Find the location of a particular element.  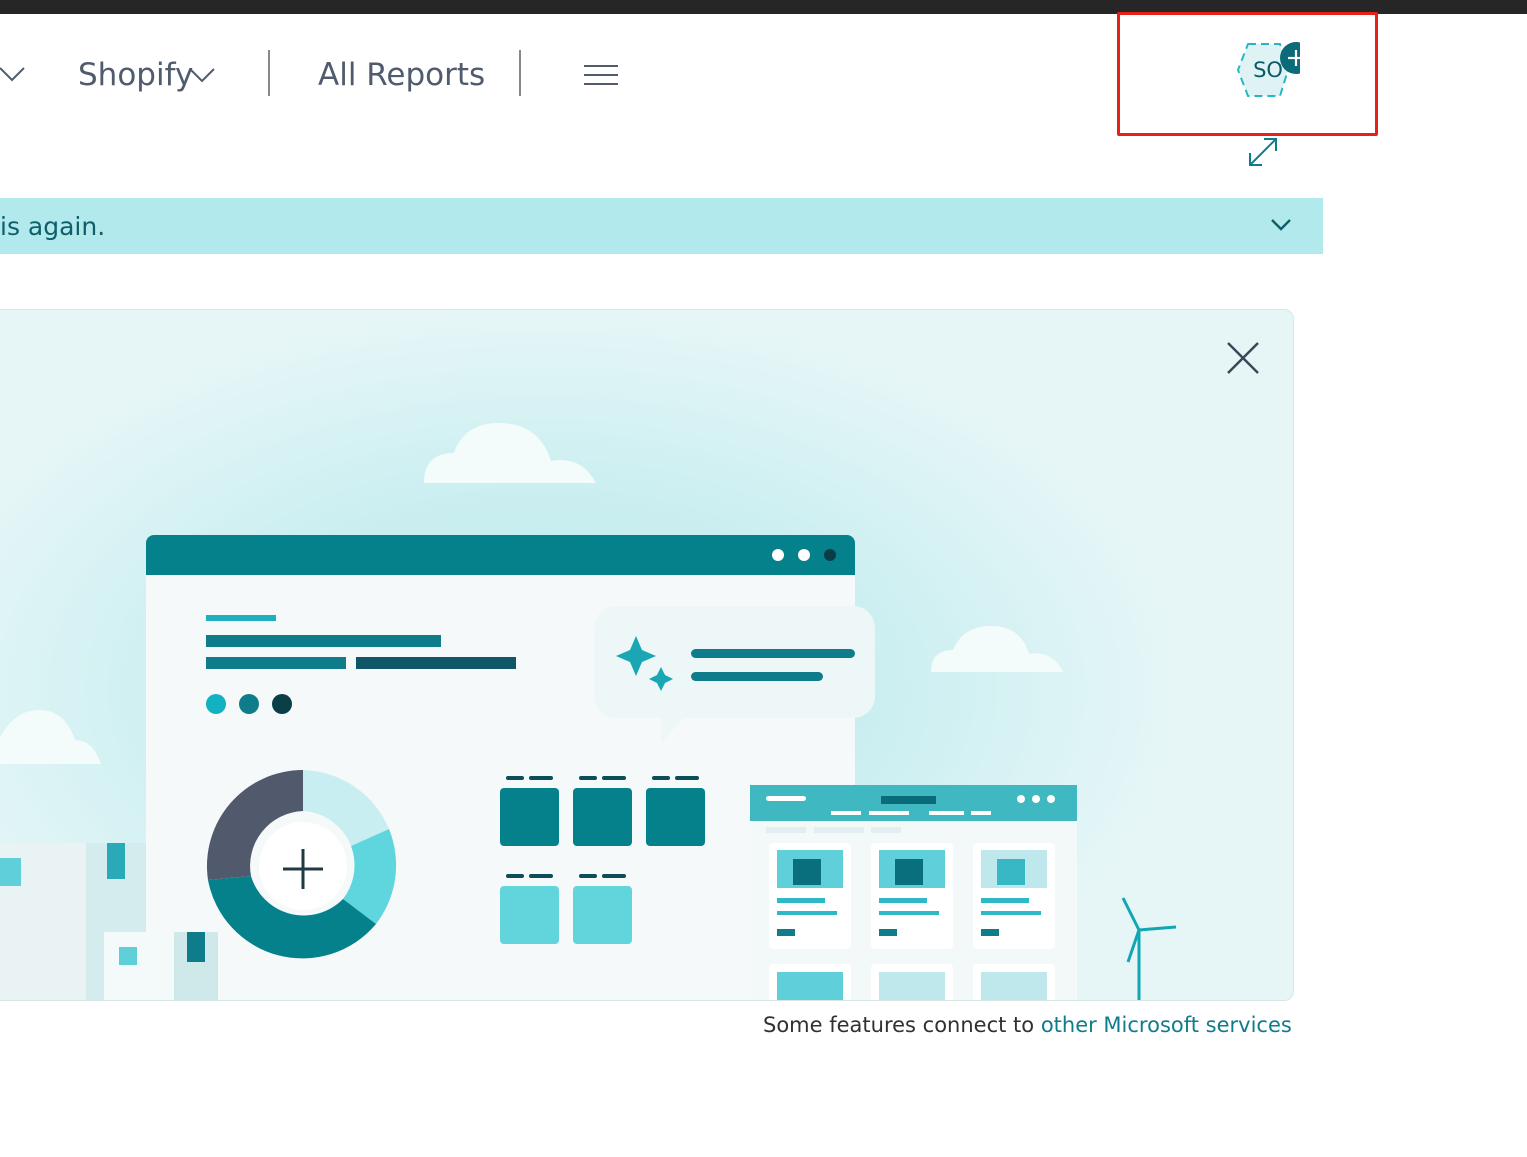

avatar-initials: SO is located at coordinates (1268, 70).